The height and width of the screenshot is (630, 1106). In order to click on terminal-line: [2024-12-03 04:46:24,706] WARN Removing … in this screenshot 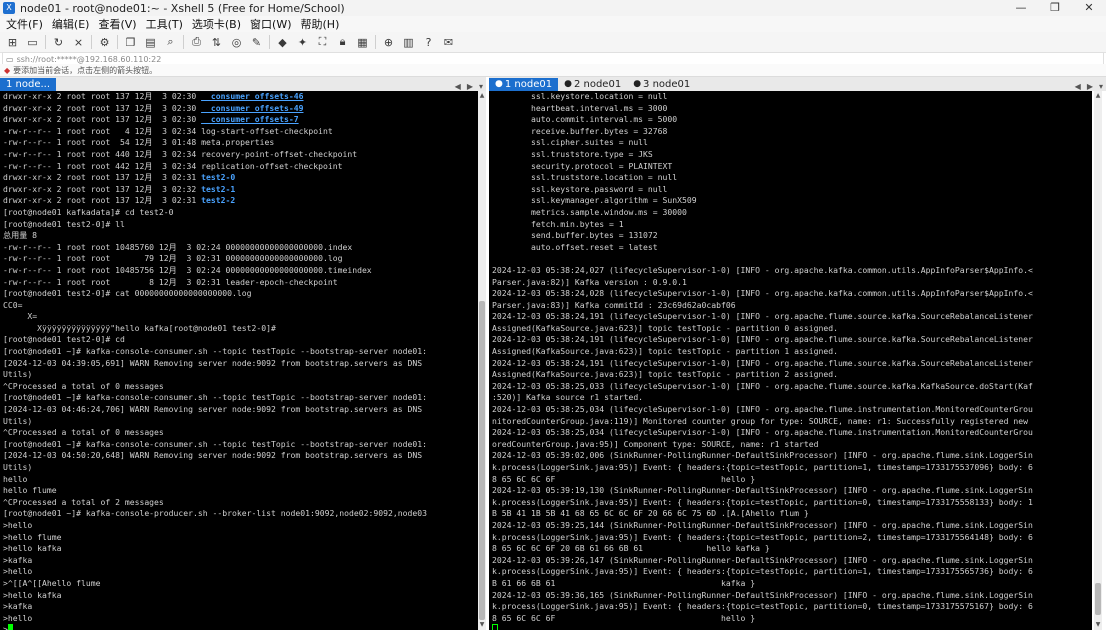, I will do `click(240, 410)`.